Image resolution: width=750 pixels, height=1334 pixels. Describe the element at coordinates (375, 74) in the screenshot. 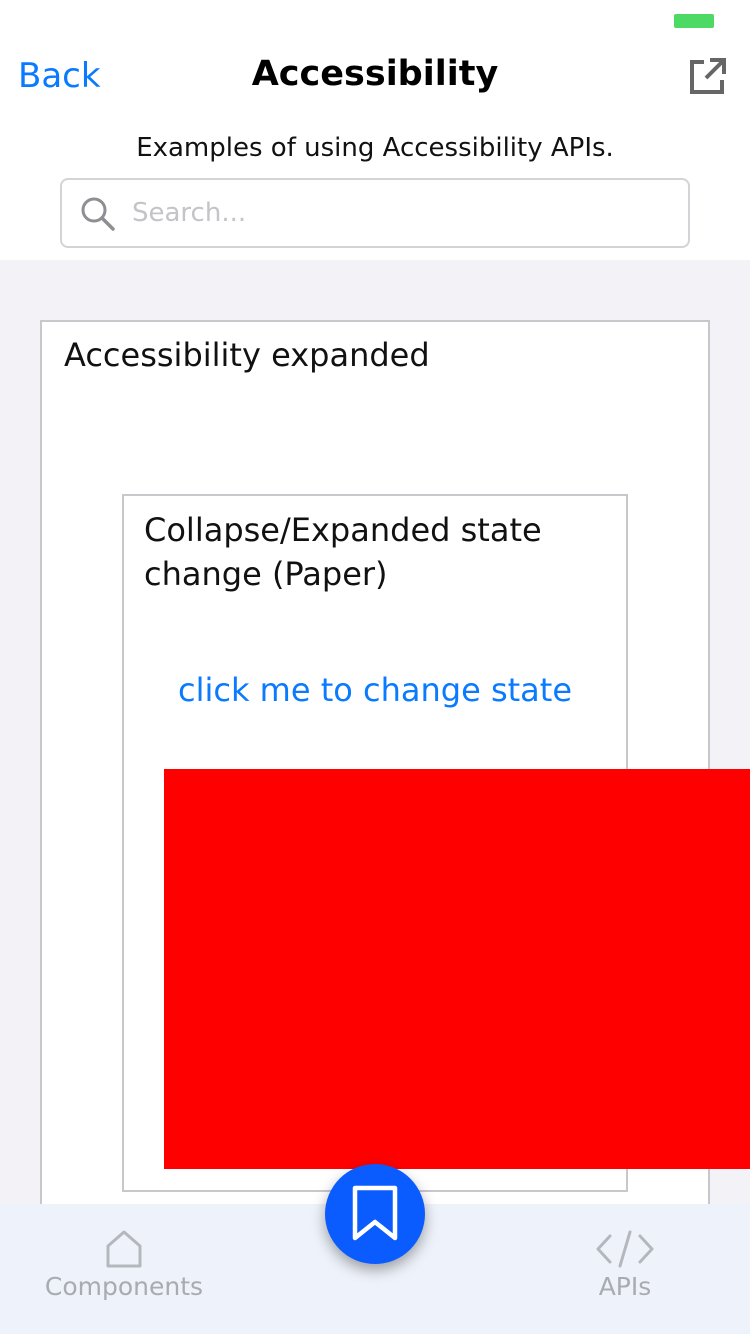

I see `page-title: Accessibility` at that location.